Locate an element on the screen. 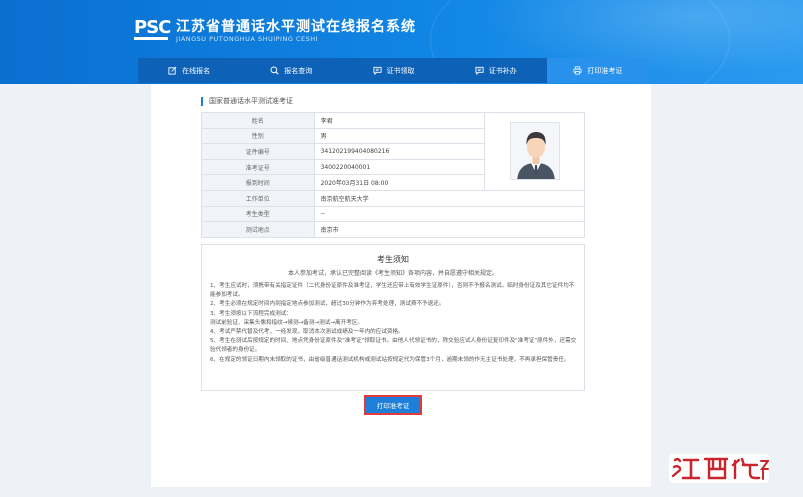 This screenshot has width=803, height=497. nav-print-ticket: 打印准考证 is located at coordinates (598, 70).